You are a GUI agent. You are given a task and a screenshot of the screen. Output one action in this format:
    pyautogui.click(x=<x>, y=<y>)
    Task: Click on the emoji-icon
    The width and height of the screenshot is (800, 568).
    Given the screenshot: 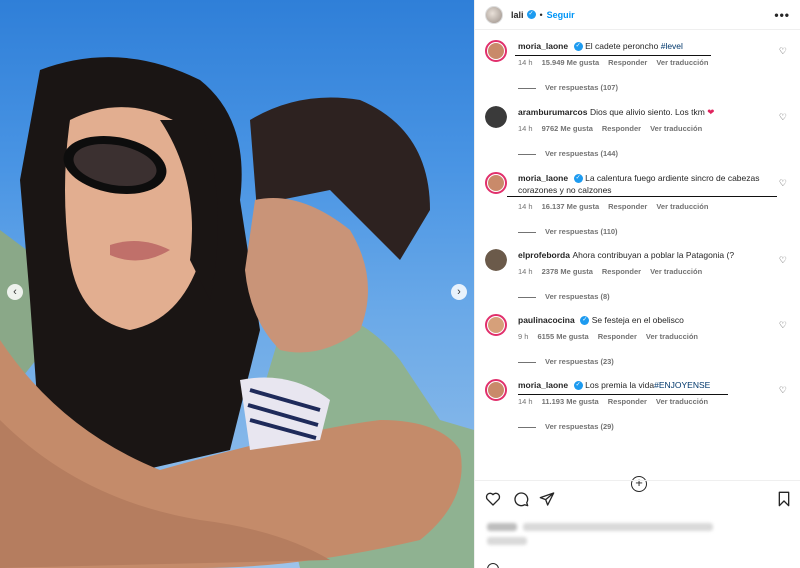 What is the action you would take?
    pyautogui.click(x=493, y=565)
    